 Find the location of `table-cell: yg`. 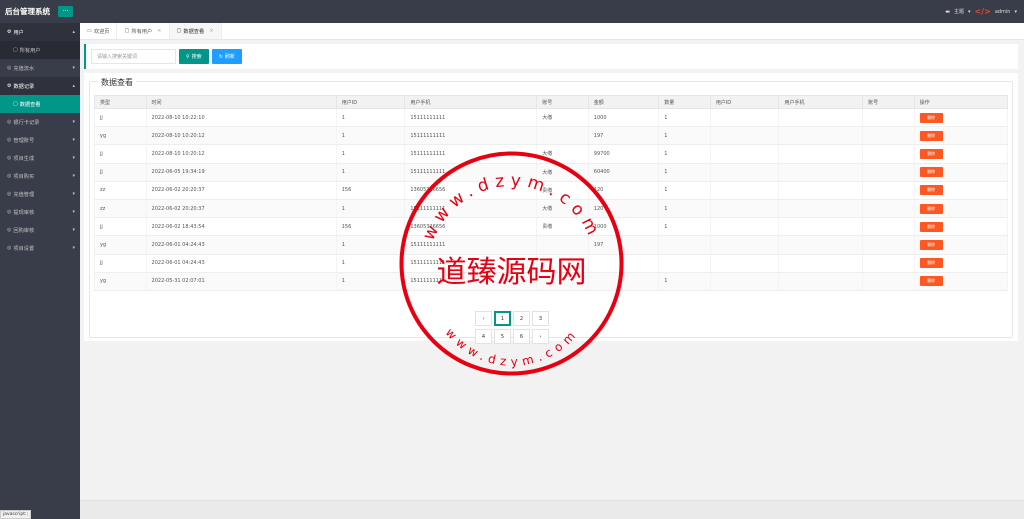

table-cell: yg is located at coordinates (120, 245).